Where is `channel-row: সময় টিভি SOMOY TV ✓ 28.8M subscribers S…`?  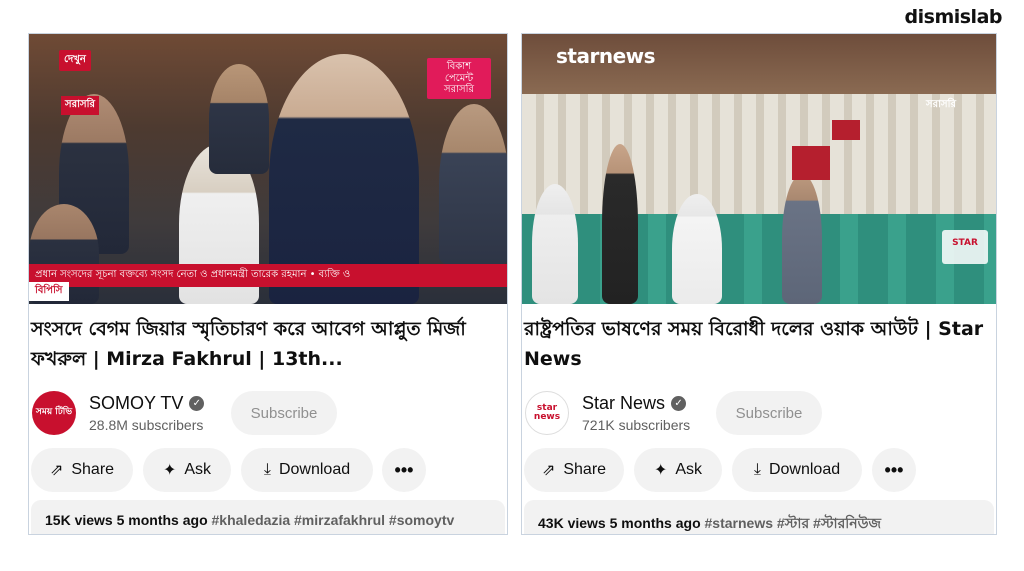 channel-row: সময় টিভি SOMOY TV ✓ 28.8M subscribers S… is located at coordinates (268, 416).